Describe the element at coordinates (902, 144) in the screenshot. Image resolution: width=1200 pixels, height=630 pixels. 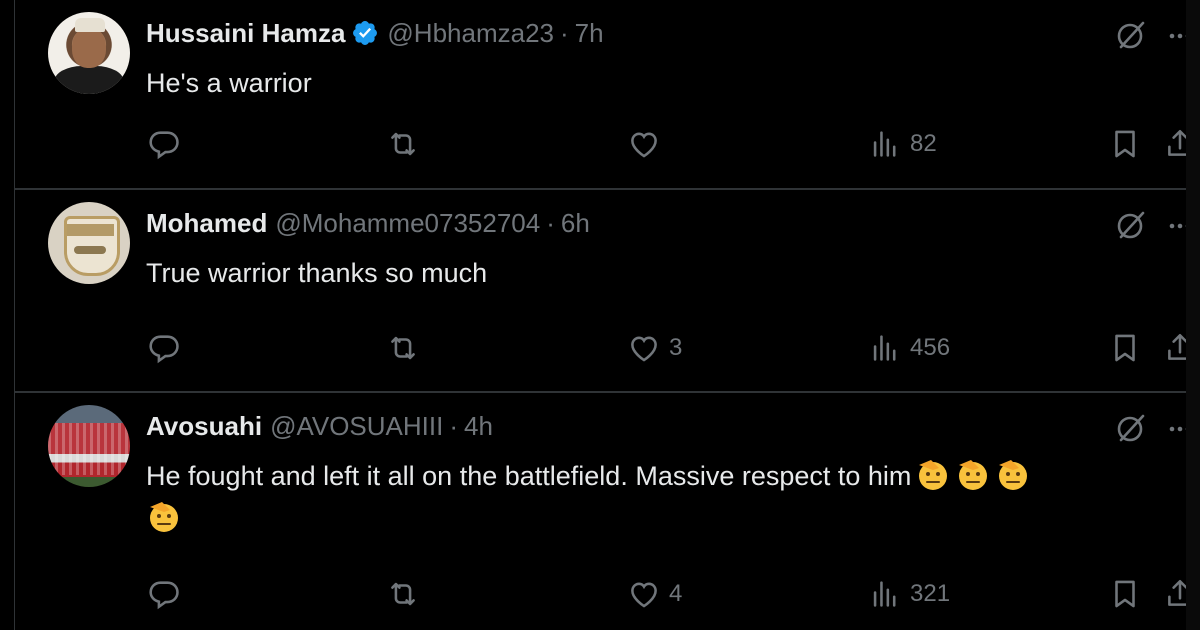
I see `views-button: 82` at that location.